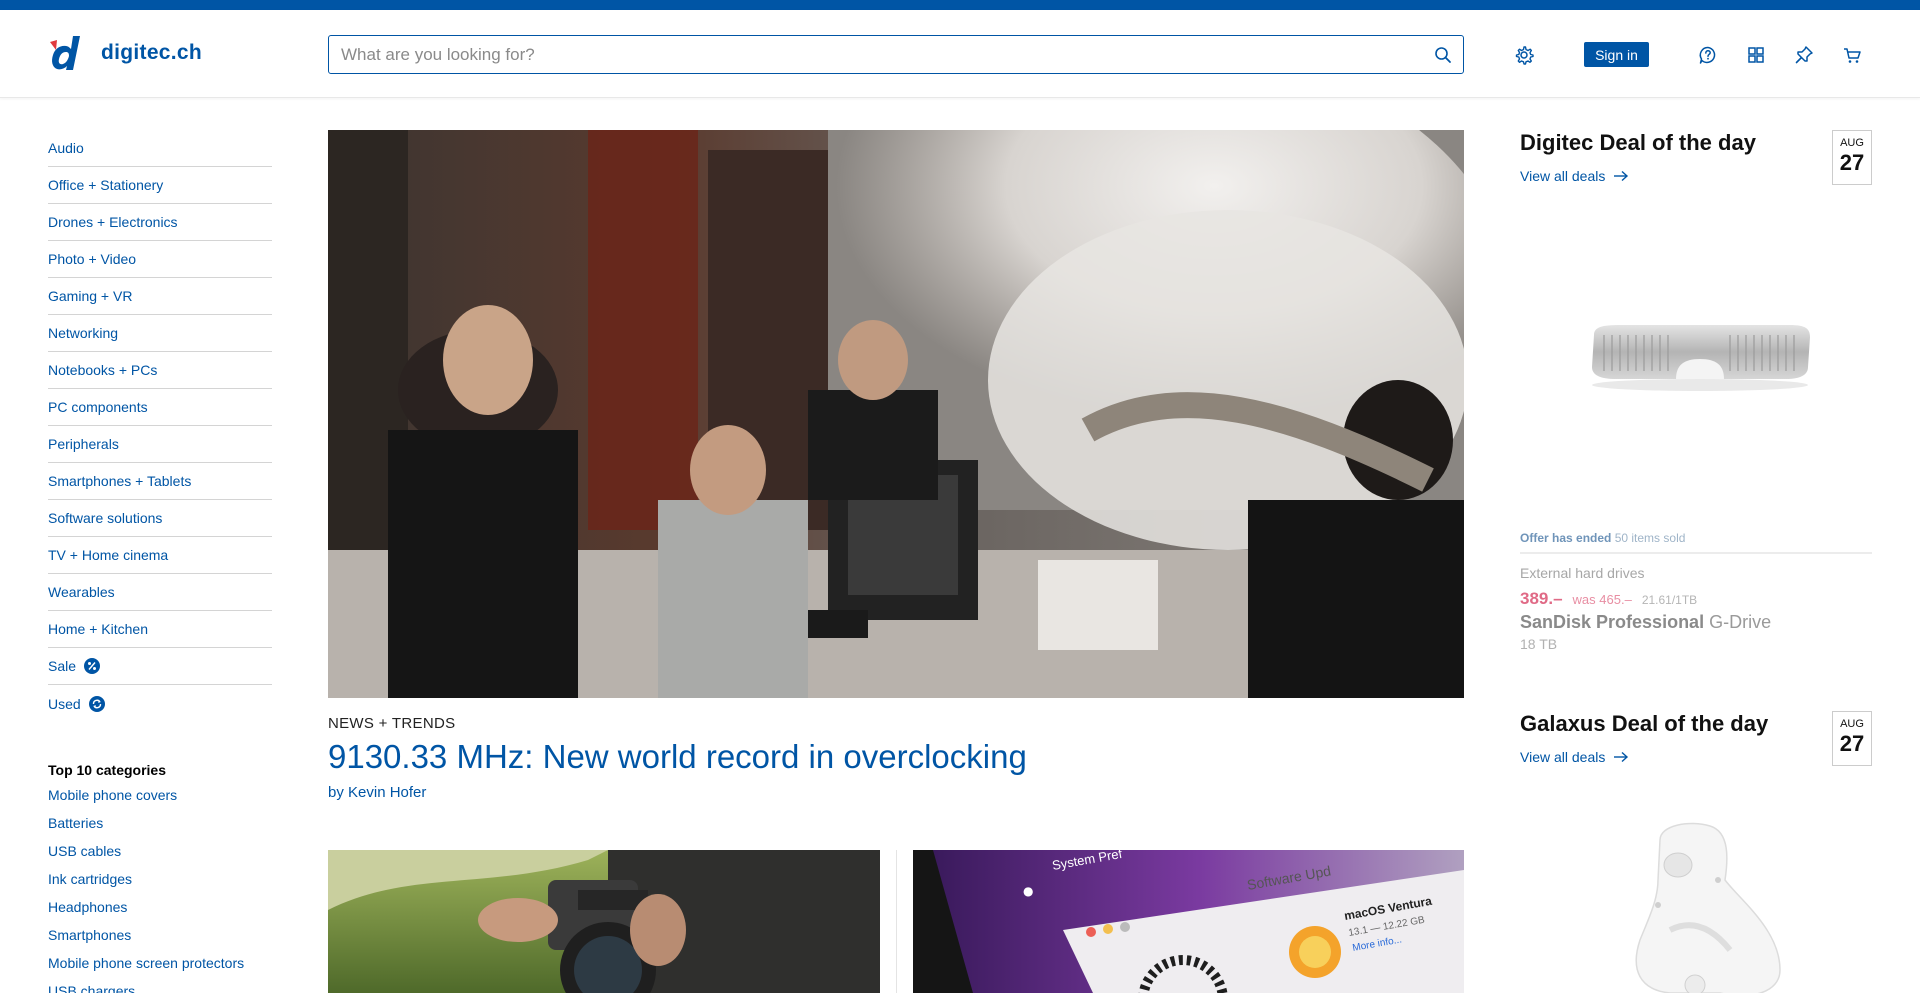 The height and width of the screenshot is (993, 1920). I want to click on top10-item: USB chargers, so click(160, 986).